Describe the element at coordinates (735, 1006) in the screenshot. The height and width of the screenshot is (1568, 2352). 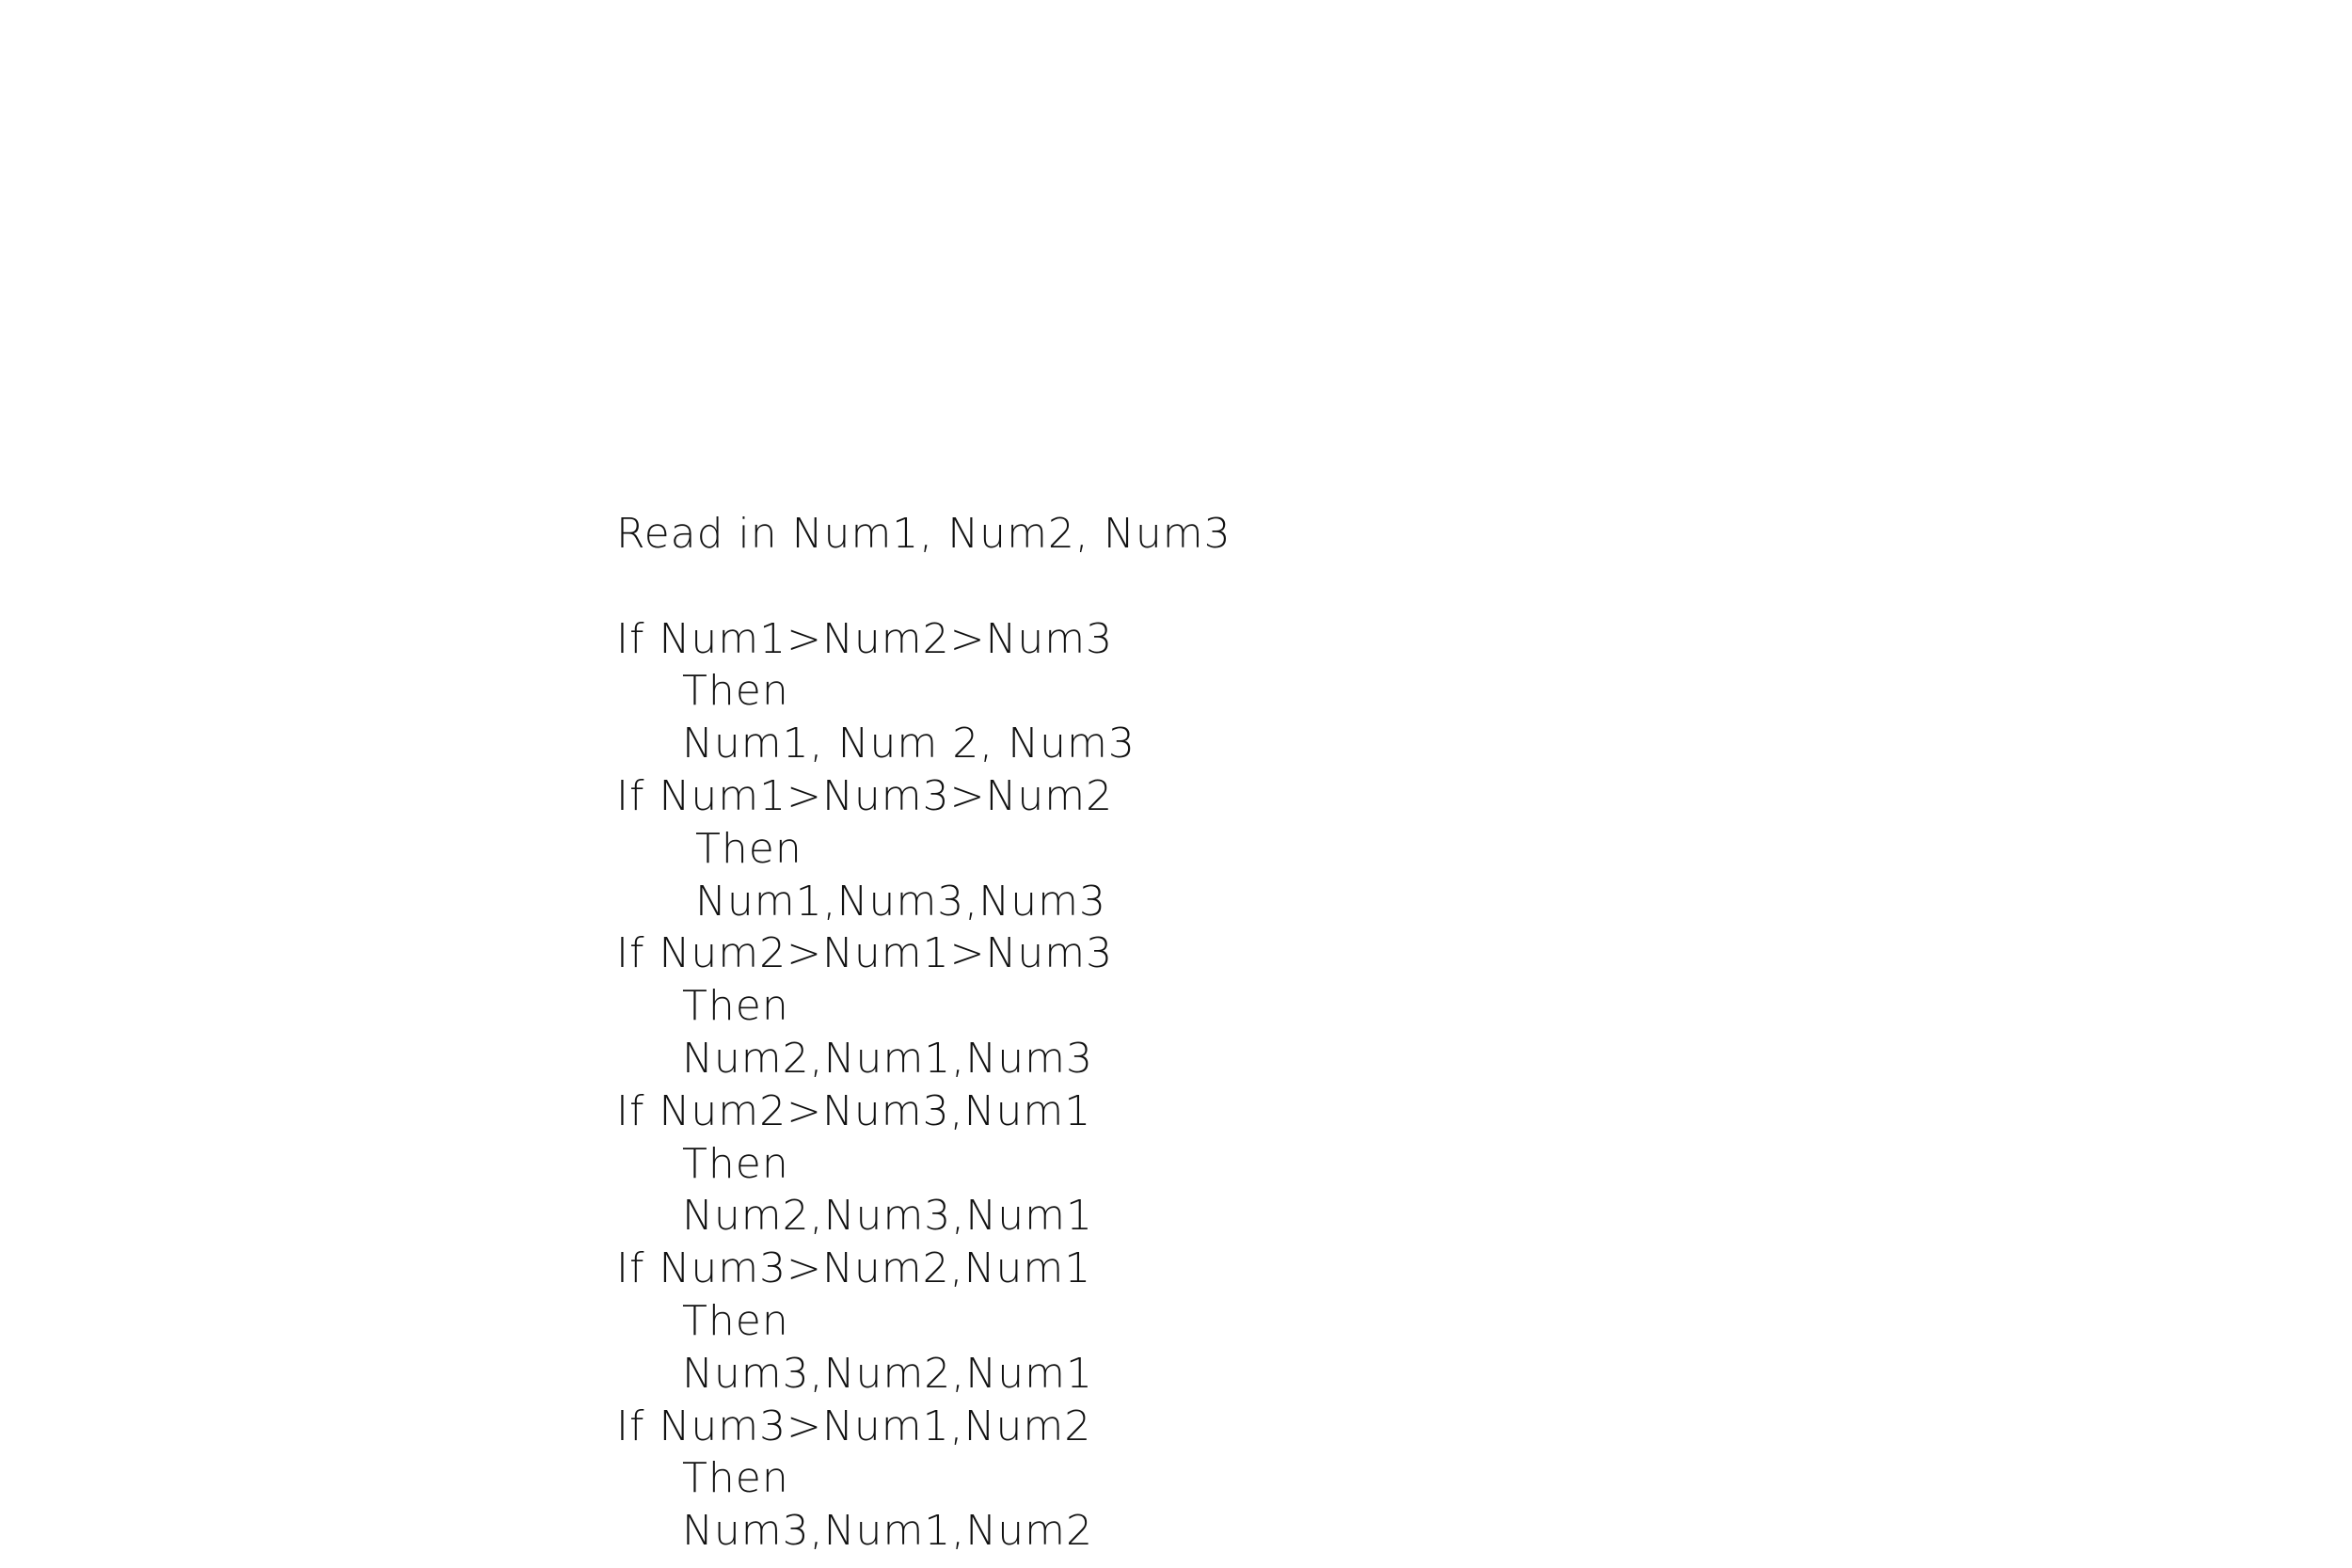
I see `then-line-3: Then` at that location.